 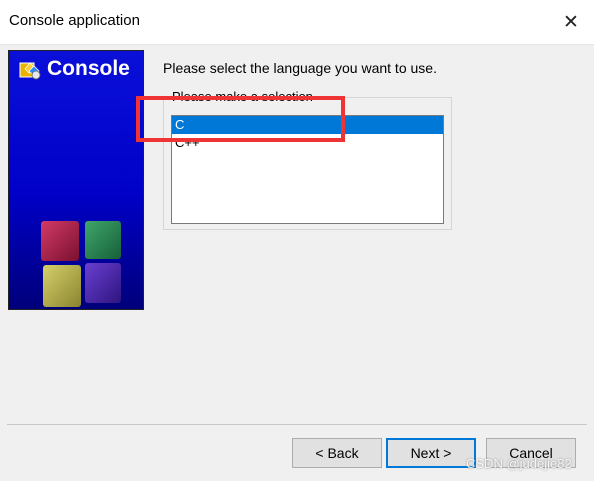 What do you see at coordinates (297, 22) in the screenshot?
I see `title-bar: Console application ✕` at bounding box center [297, 22].